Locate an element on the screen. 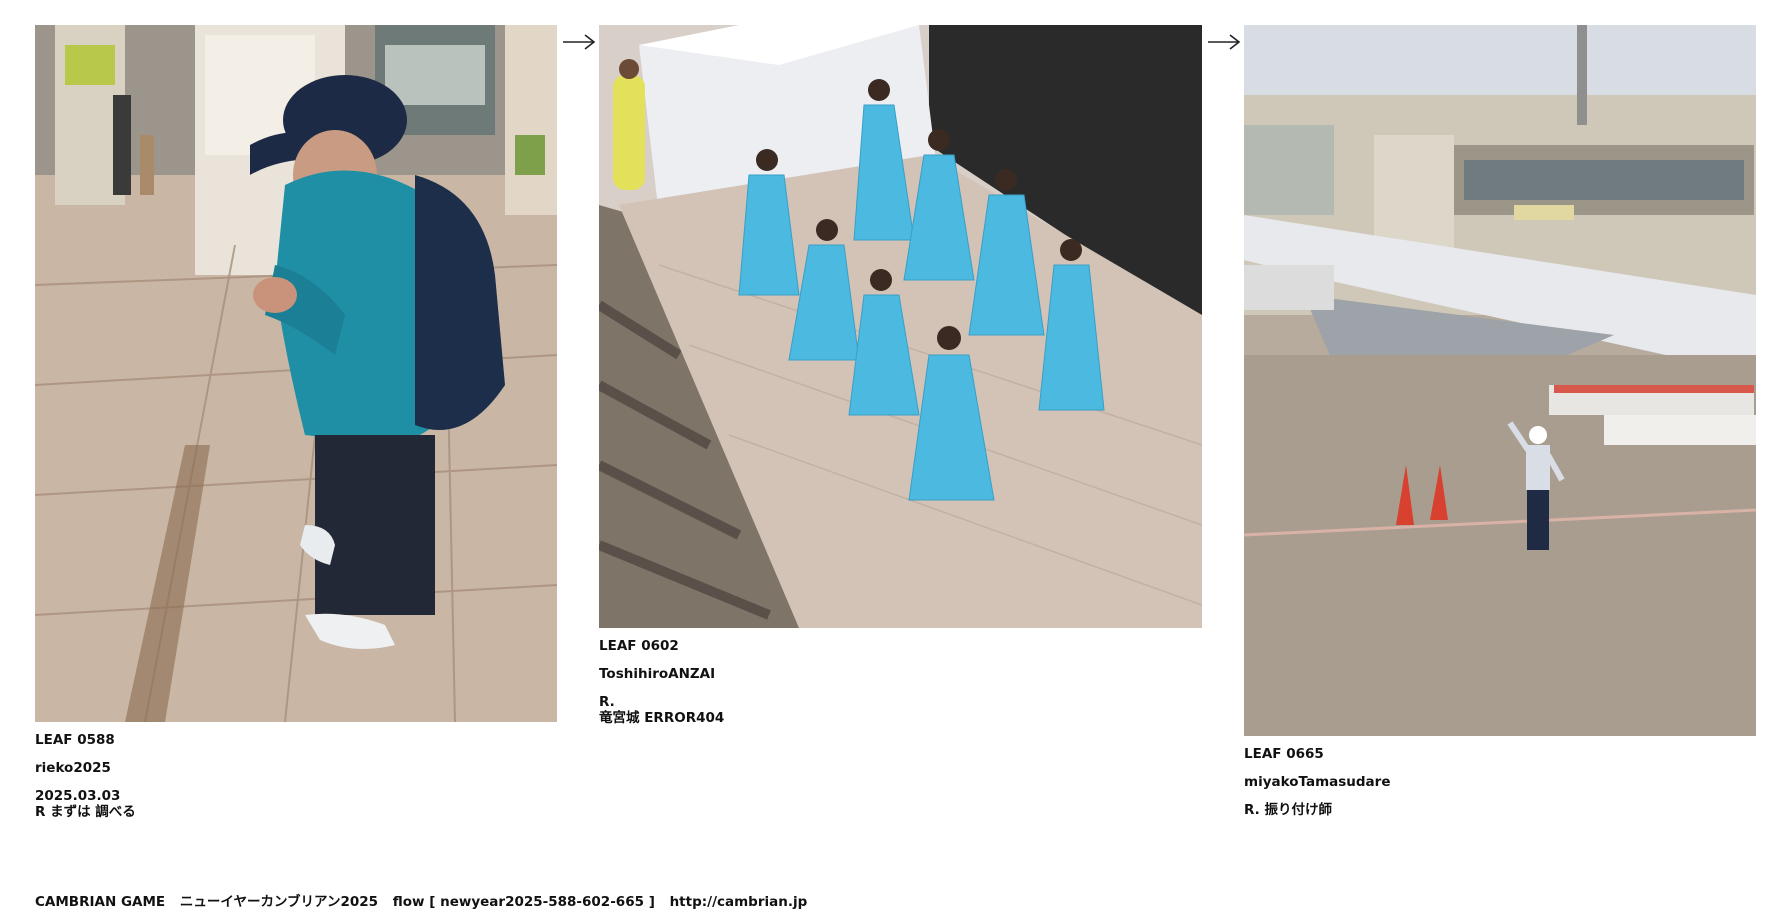 Image resolution: width=1780 pixels, height=920 pixels. leaf-caption: LEAF 0588 rieko2025 2025.03.03 R まずは 調べる is located at coordinates (85, 776).